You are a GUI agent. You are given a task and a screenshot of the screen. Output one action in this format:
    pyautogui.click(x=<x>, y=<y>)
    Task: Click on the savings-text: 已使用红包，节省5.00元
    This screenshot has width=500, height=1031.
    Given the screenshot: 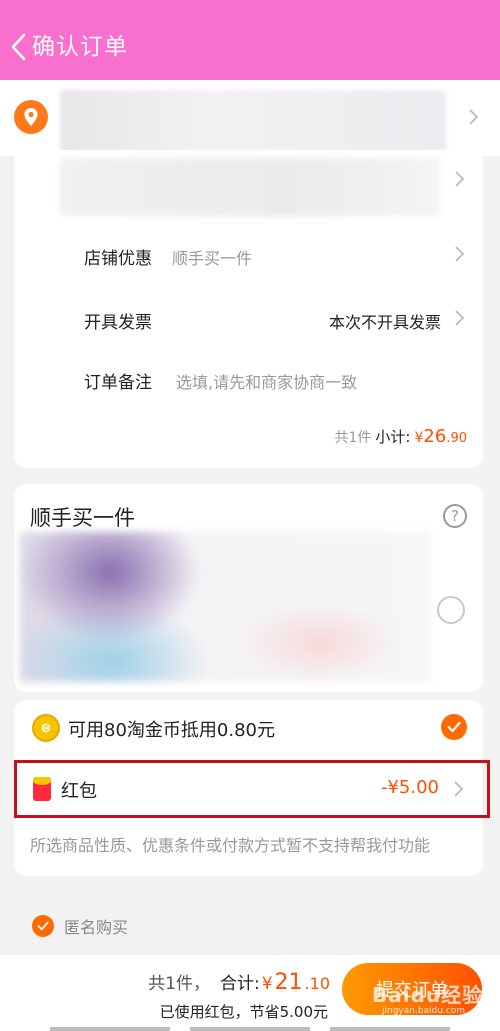 What is the action you would take?
    pyautogui.click(x=243, y=1012)
    